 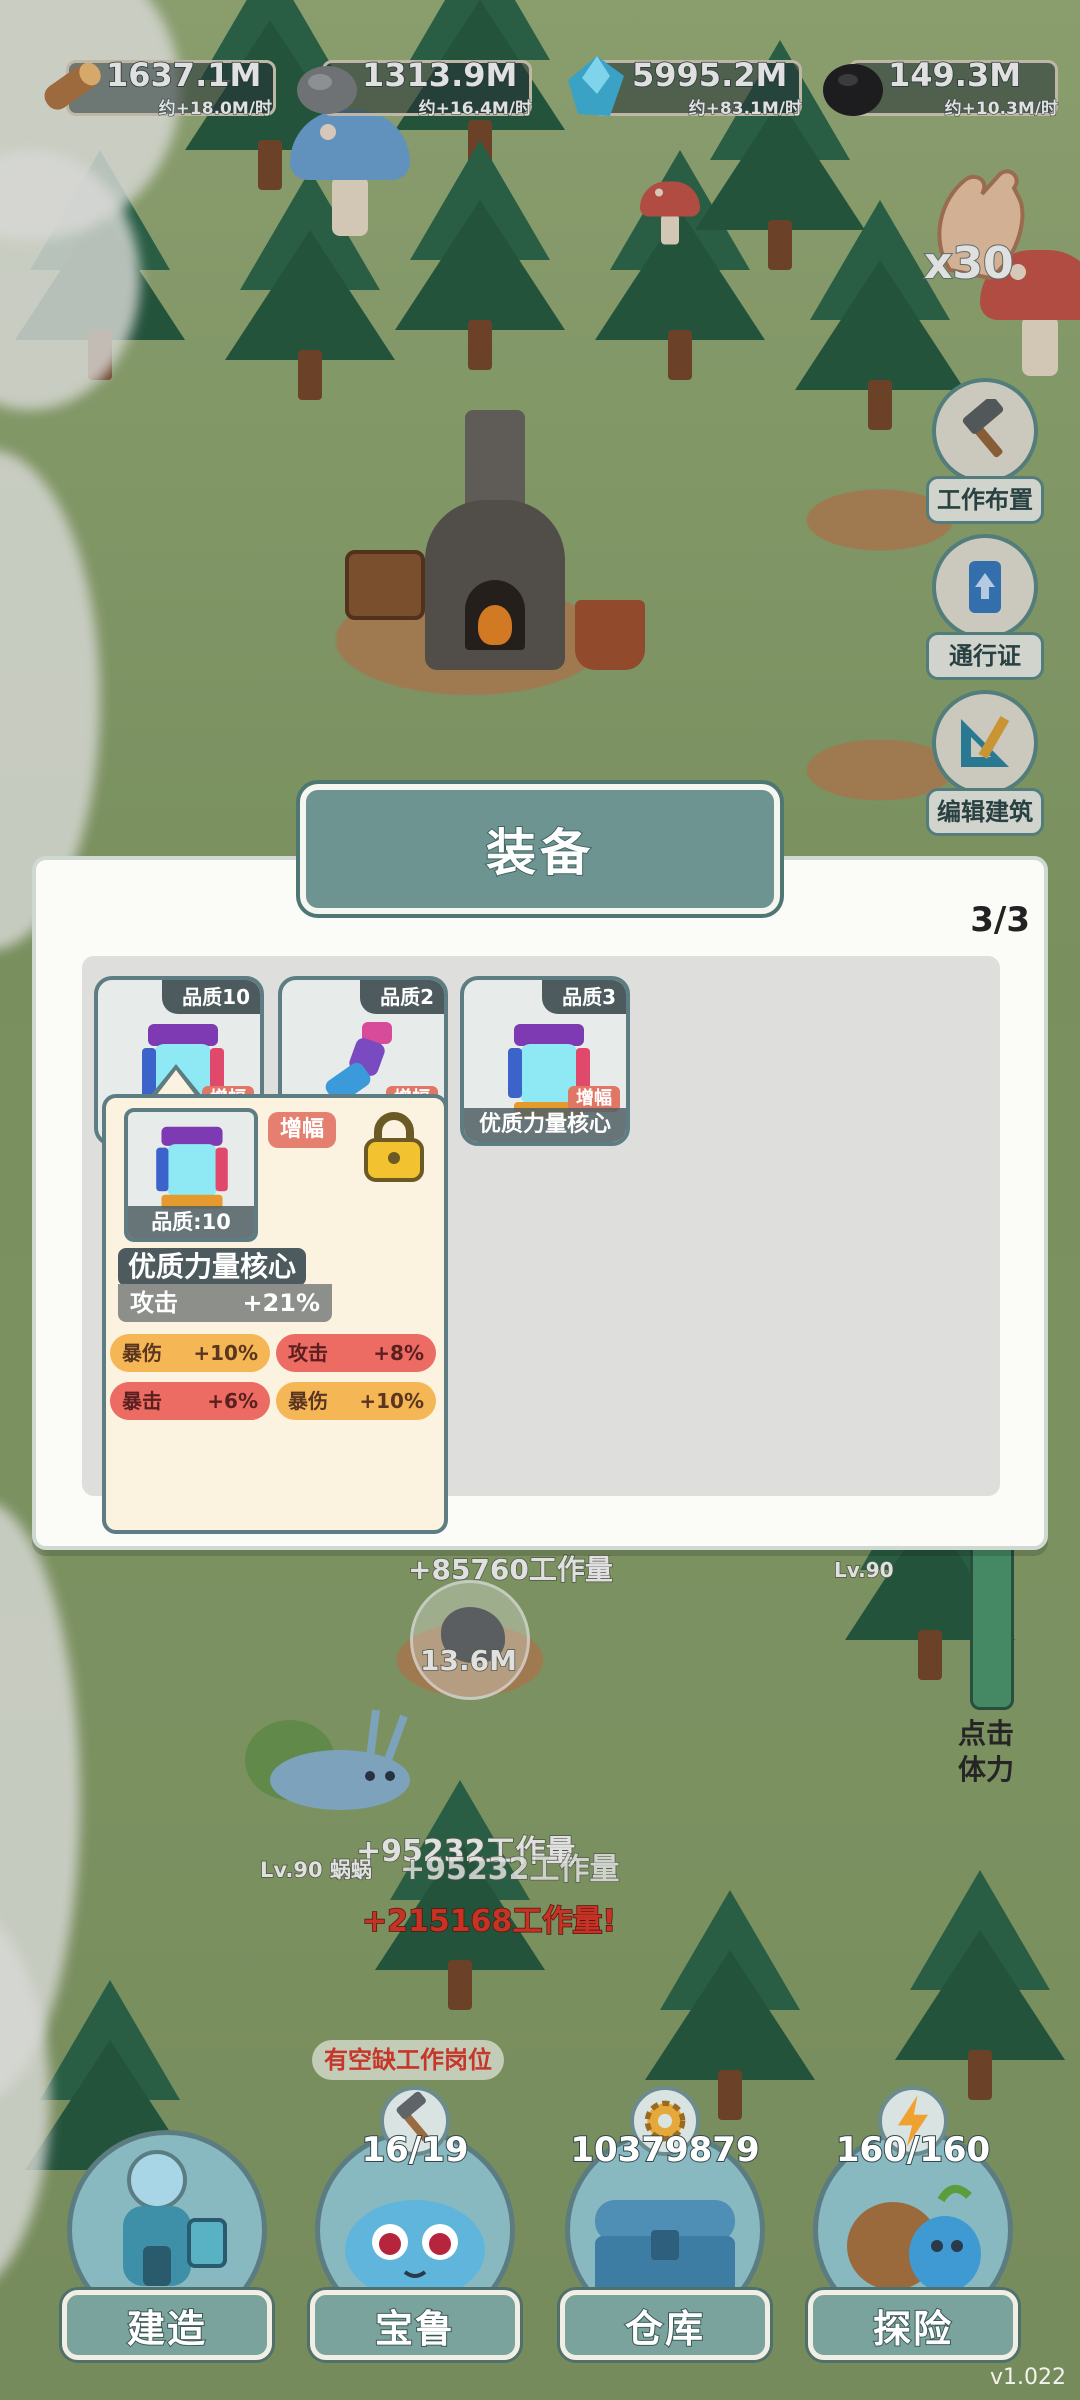 What do you see at coordinates (665, 2248) in the screenshot?
I see `chest-icon` at bounding box center [665, 2248].